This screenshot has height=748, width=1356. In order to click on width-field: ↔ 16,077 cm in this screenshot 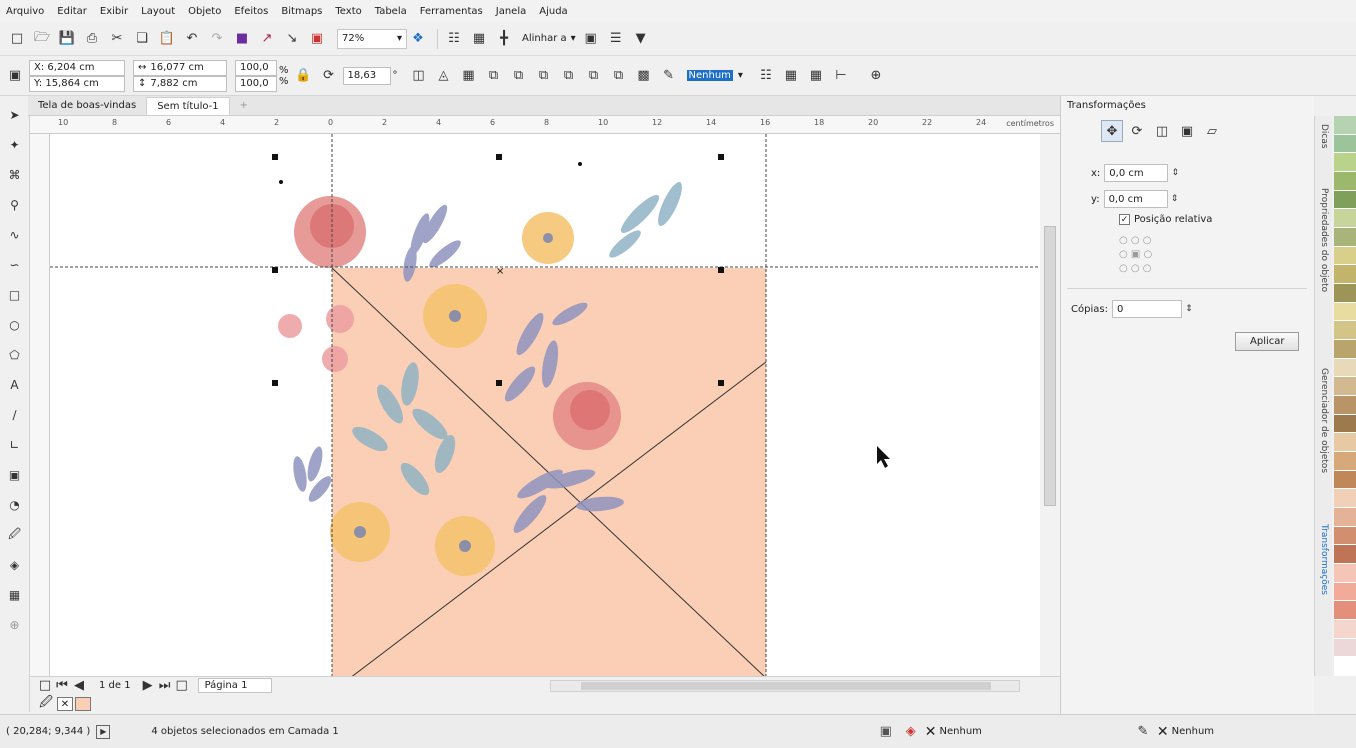, I will do `click(180, 67)`.